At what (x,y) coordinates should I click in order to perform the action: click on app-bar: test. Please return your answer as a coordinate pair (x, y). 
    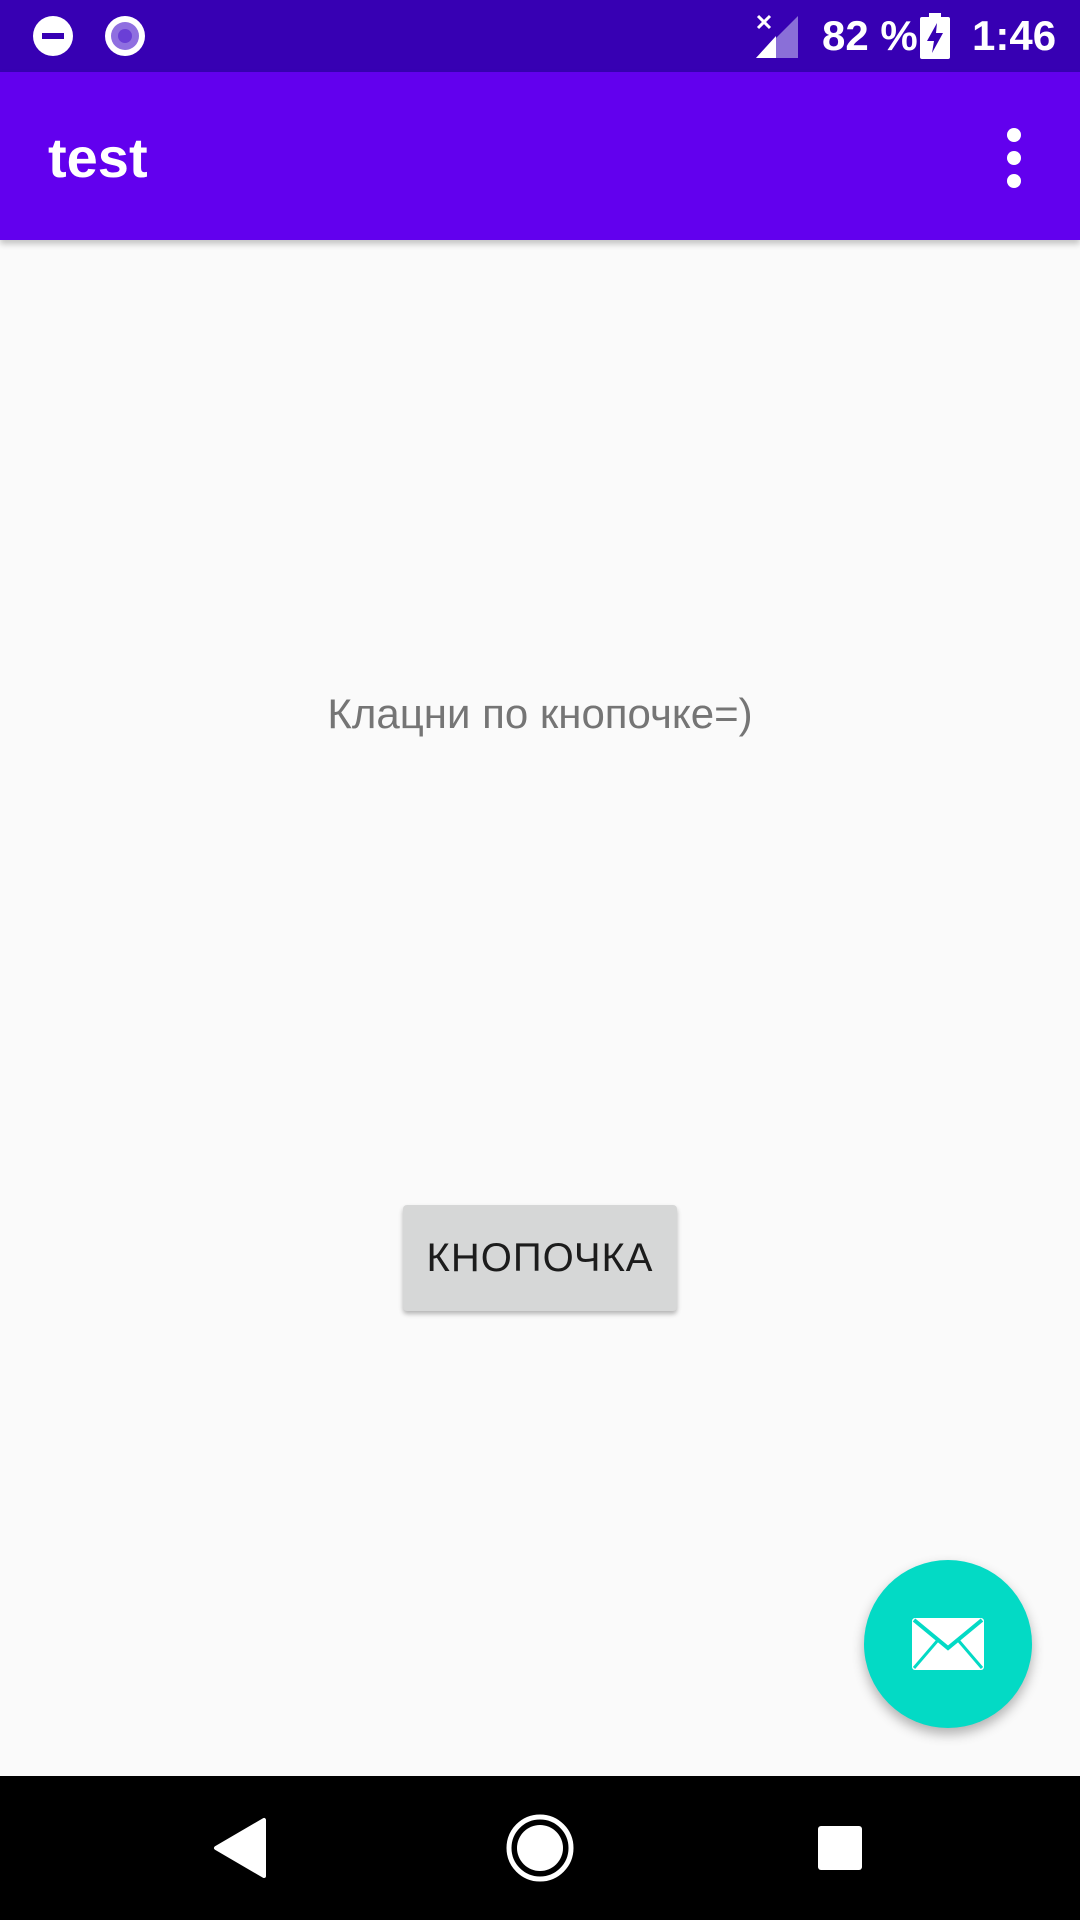
    Looking at the image, I should click on (540, 156).